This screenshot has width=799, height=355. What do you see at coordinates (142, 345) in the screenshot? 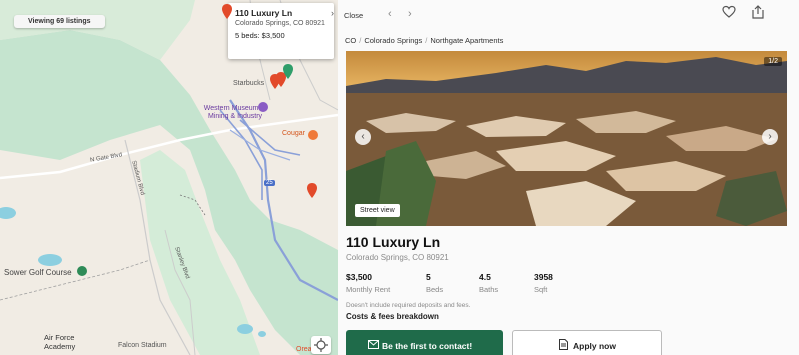
I see `poi-label-stadium: Falcon Stadium` at bounding box center [142, 345].